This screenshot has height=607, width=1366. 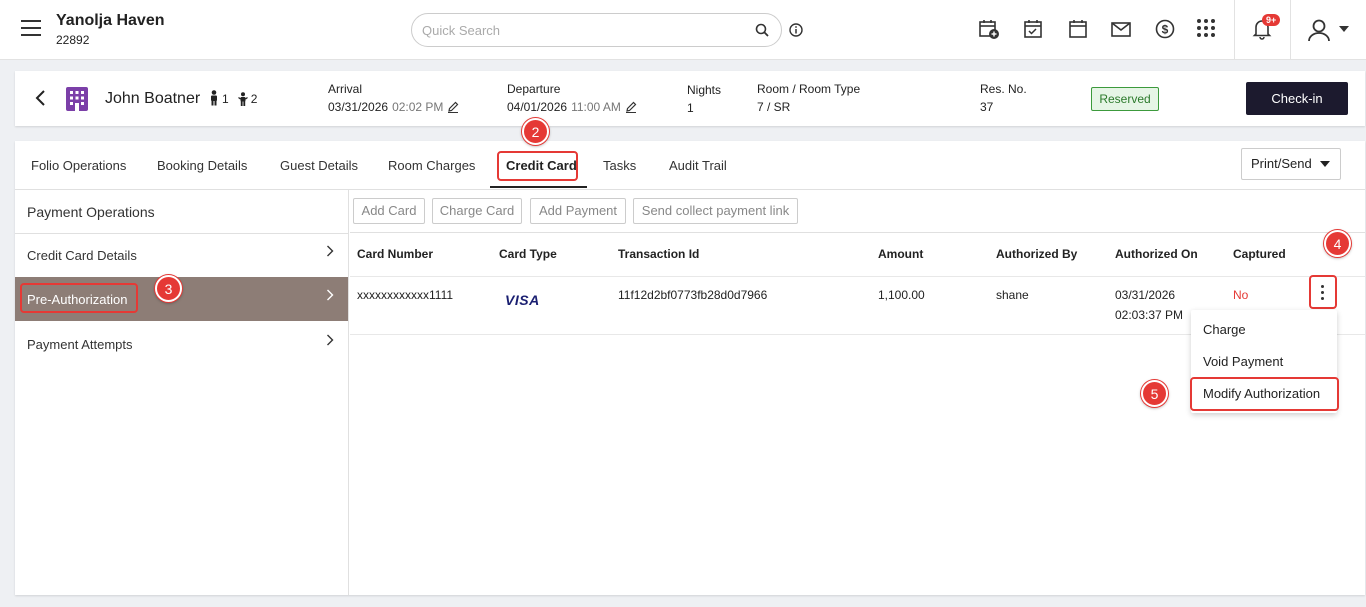 I want to click on tab-folio-operations: Folio Operations, so click(x=78, y=165).